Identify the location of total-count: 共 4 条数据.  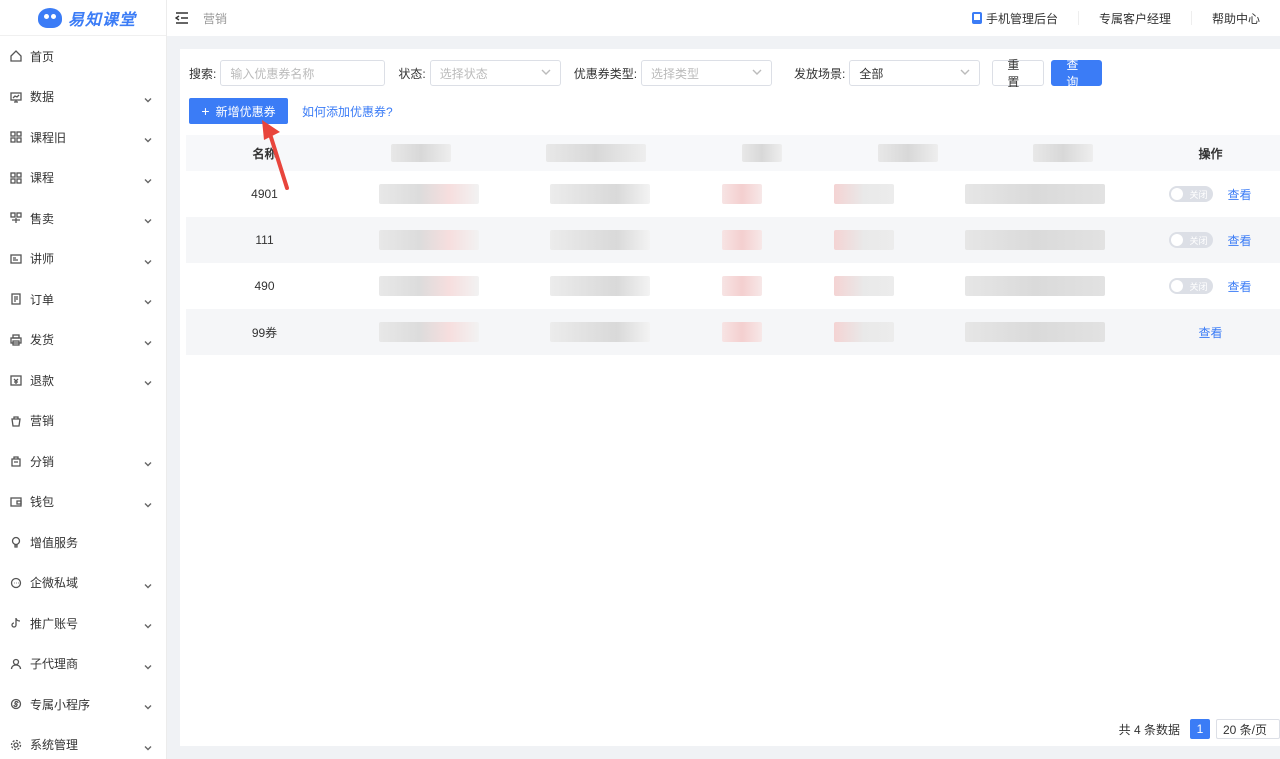
(1149, 729).